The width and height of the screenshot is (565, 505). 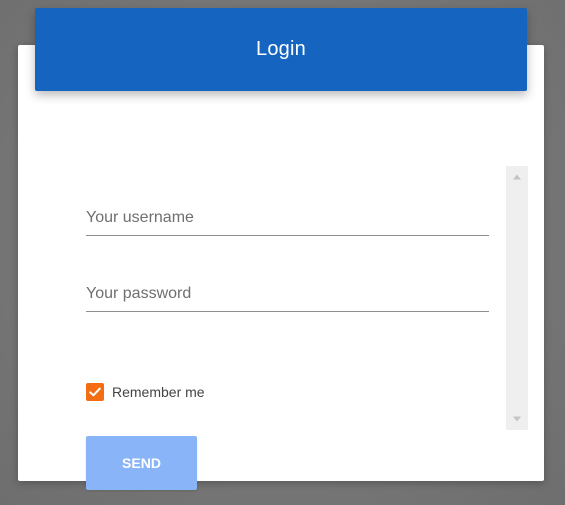 What do you see at coordinates (158, 392) in the screenshot?
I see `remember-me-label: Remember me` at bounding box center [158, 392].